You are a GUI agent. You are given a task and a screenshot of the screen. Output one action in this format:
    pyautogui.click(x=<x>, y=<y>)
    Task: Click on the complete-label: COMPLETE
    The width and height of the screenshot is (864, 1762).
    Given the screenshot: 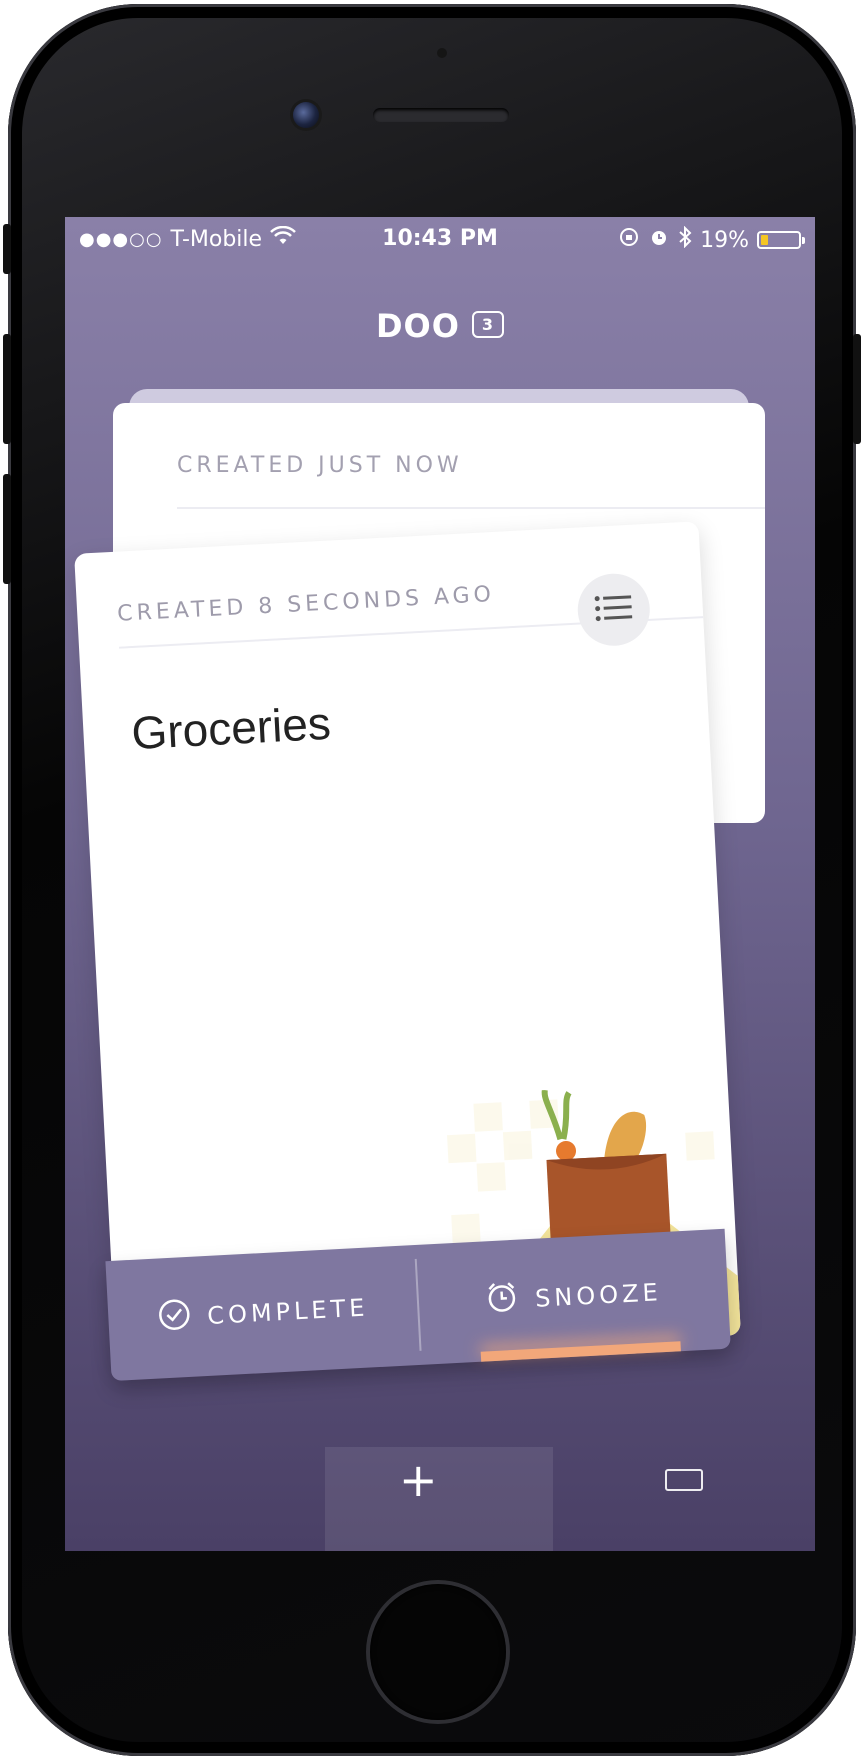 What is the action you would take?
    pyautogui.click(x=288, y=1311)
    